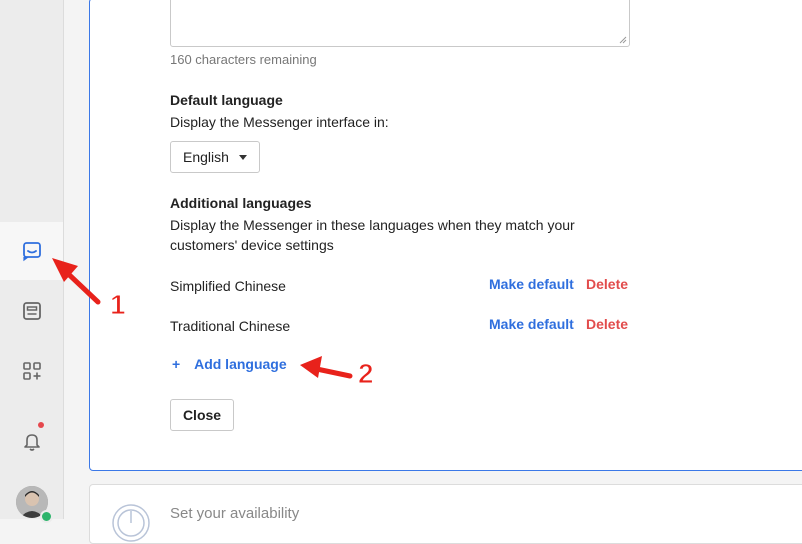 The width and height of the screenshot is (802, 544). Describe the element at coordinates (366, 374) in the screenshot. I see `annotation-number-2: 2` at that location.